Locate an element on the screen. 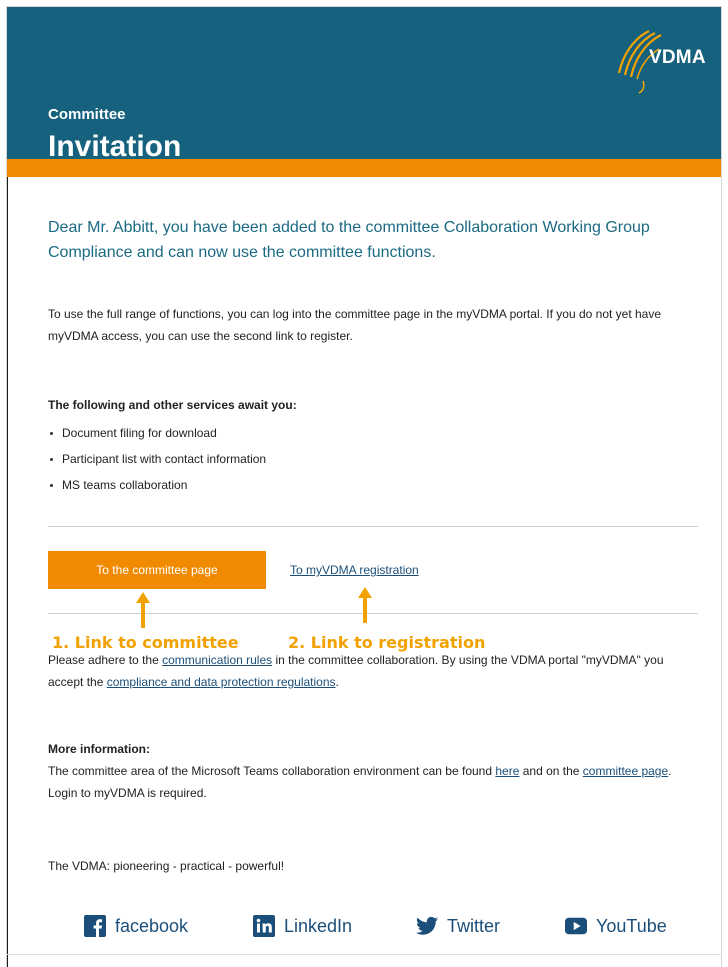  rules-suffix: . is located at coordinates (337, 682).